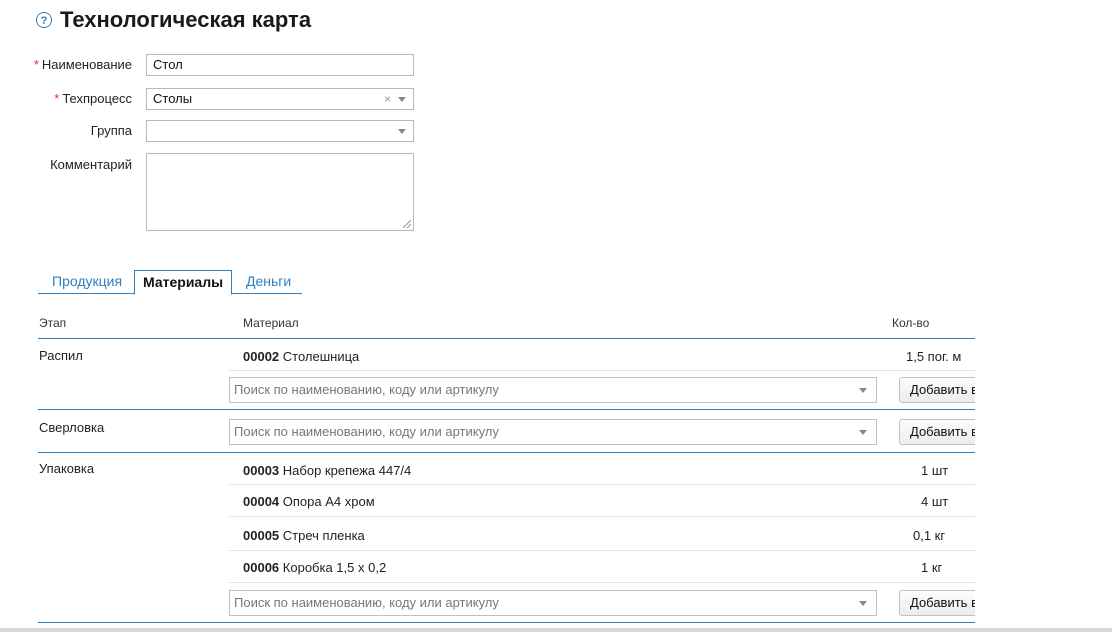 Image resolution: width=1112 pixels, height=632 pixels. I want to click on material-item: 00003 Набор крепежа 447/4, so click(327, 470).